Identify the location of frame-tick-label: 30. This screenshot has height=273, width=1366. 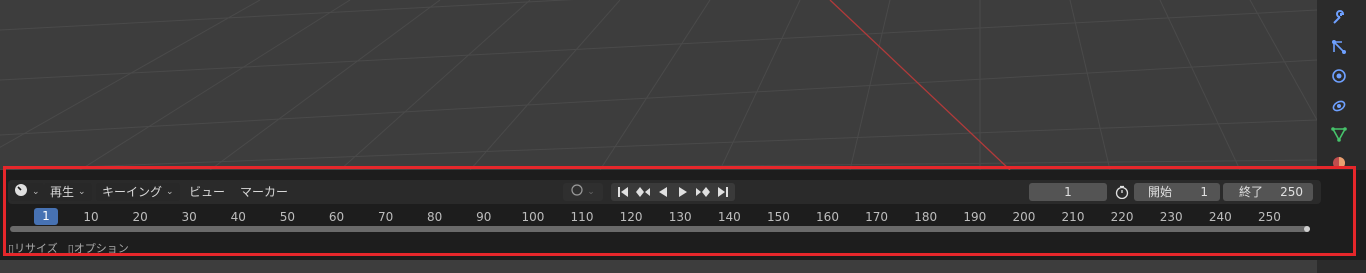
(189, 217).